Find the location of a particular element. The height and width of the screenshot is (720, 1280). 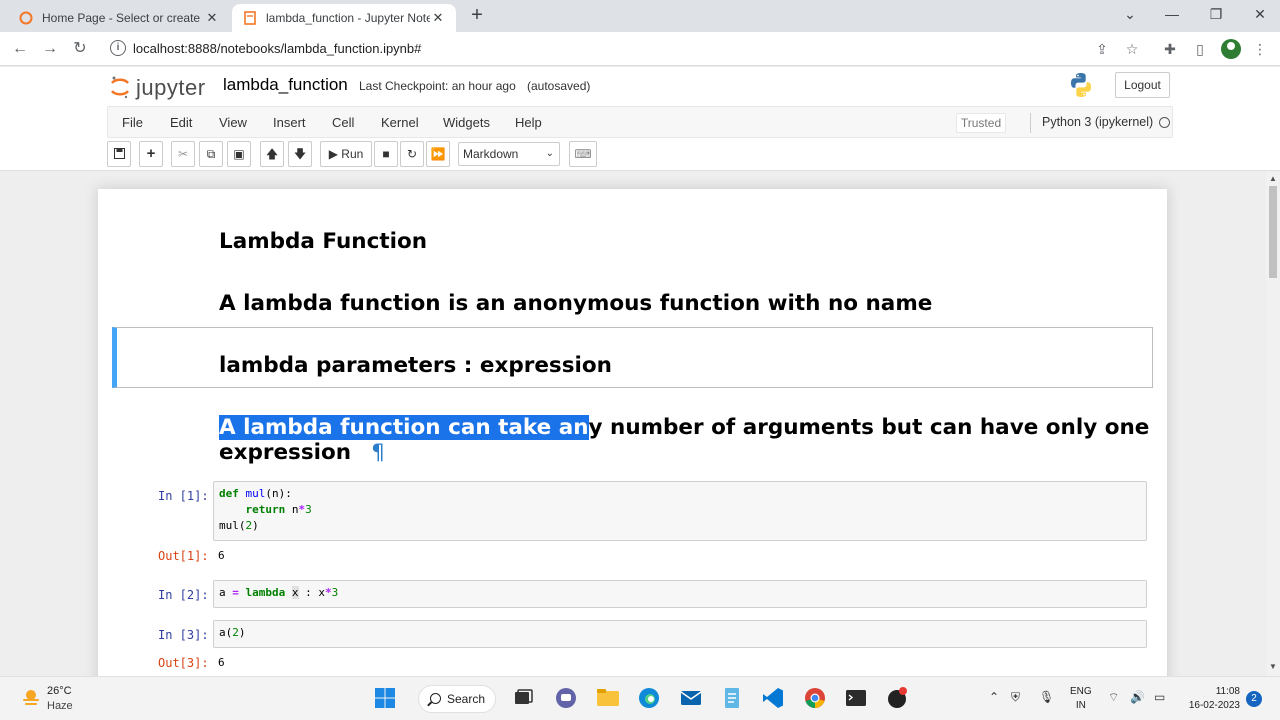

forward-arrow-icon: → is located at coordinates (50, 49).